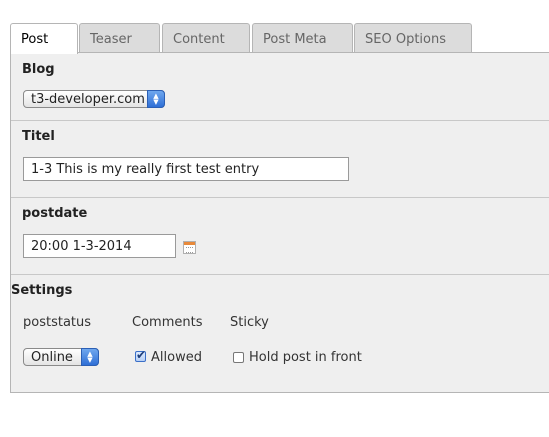  Describe the element at coordinates (35, 39) in the screenshot. I see `tab-label: Post` at that location.